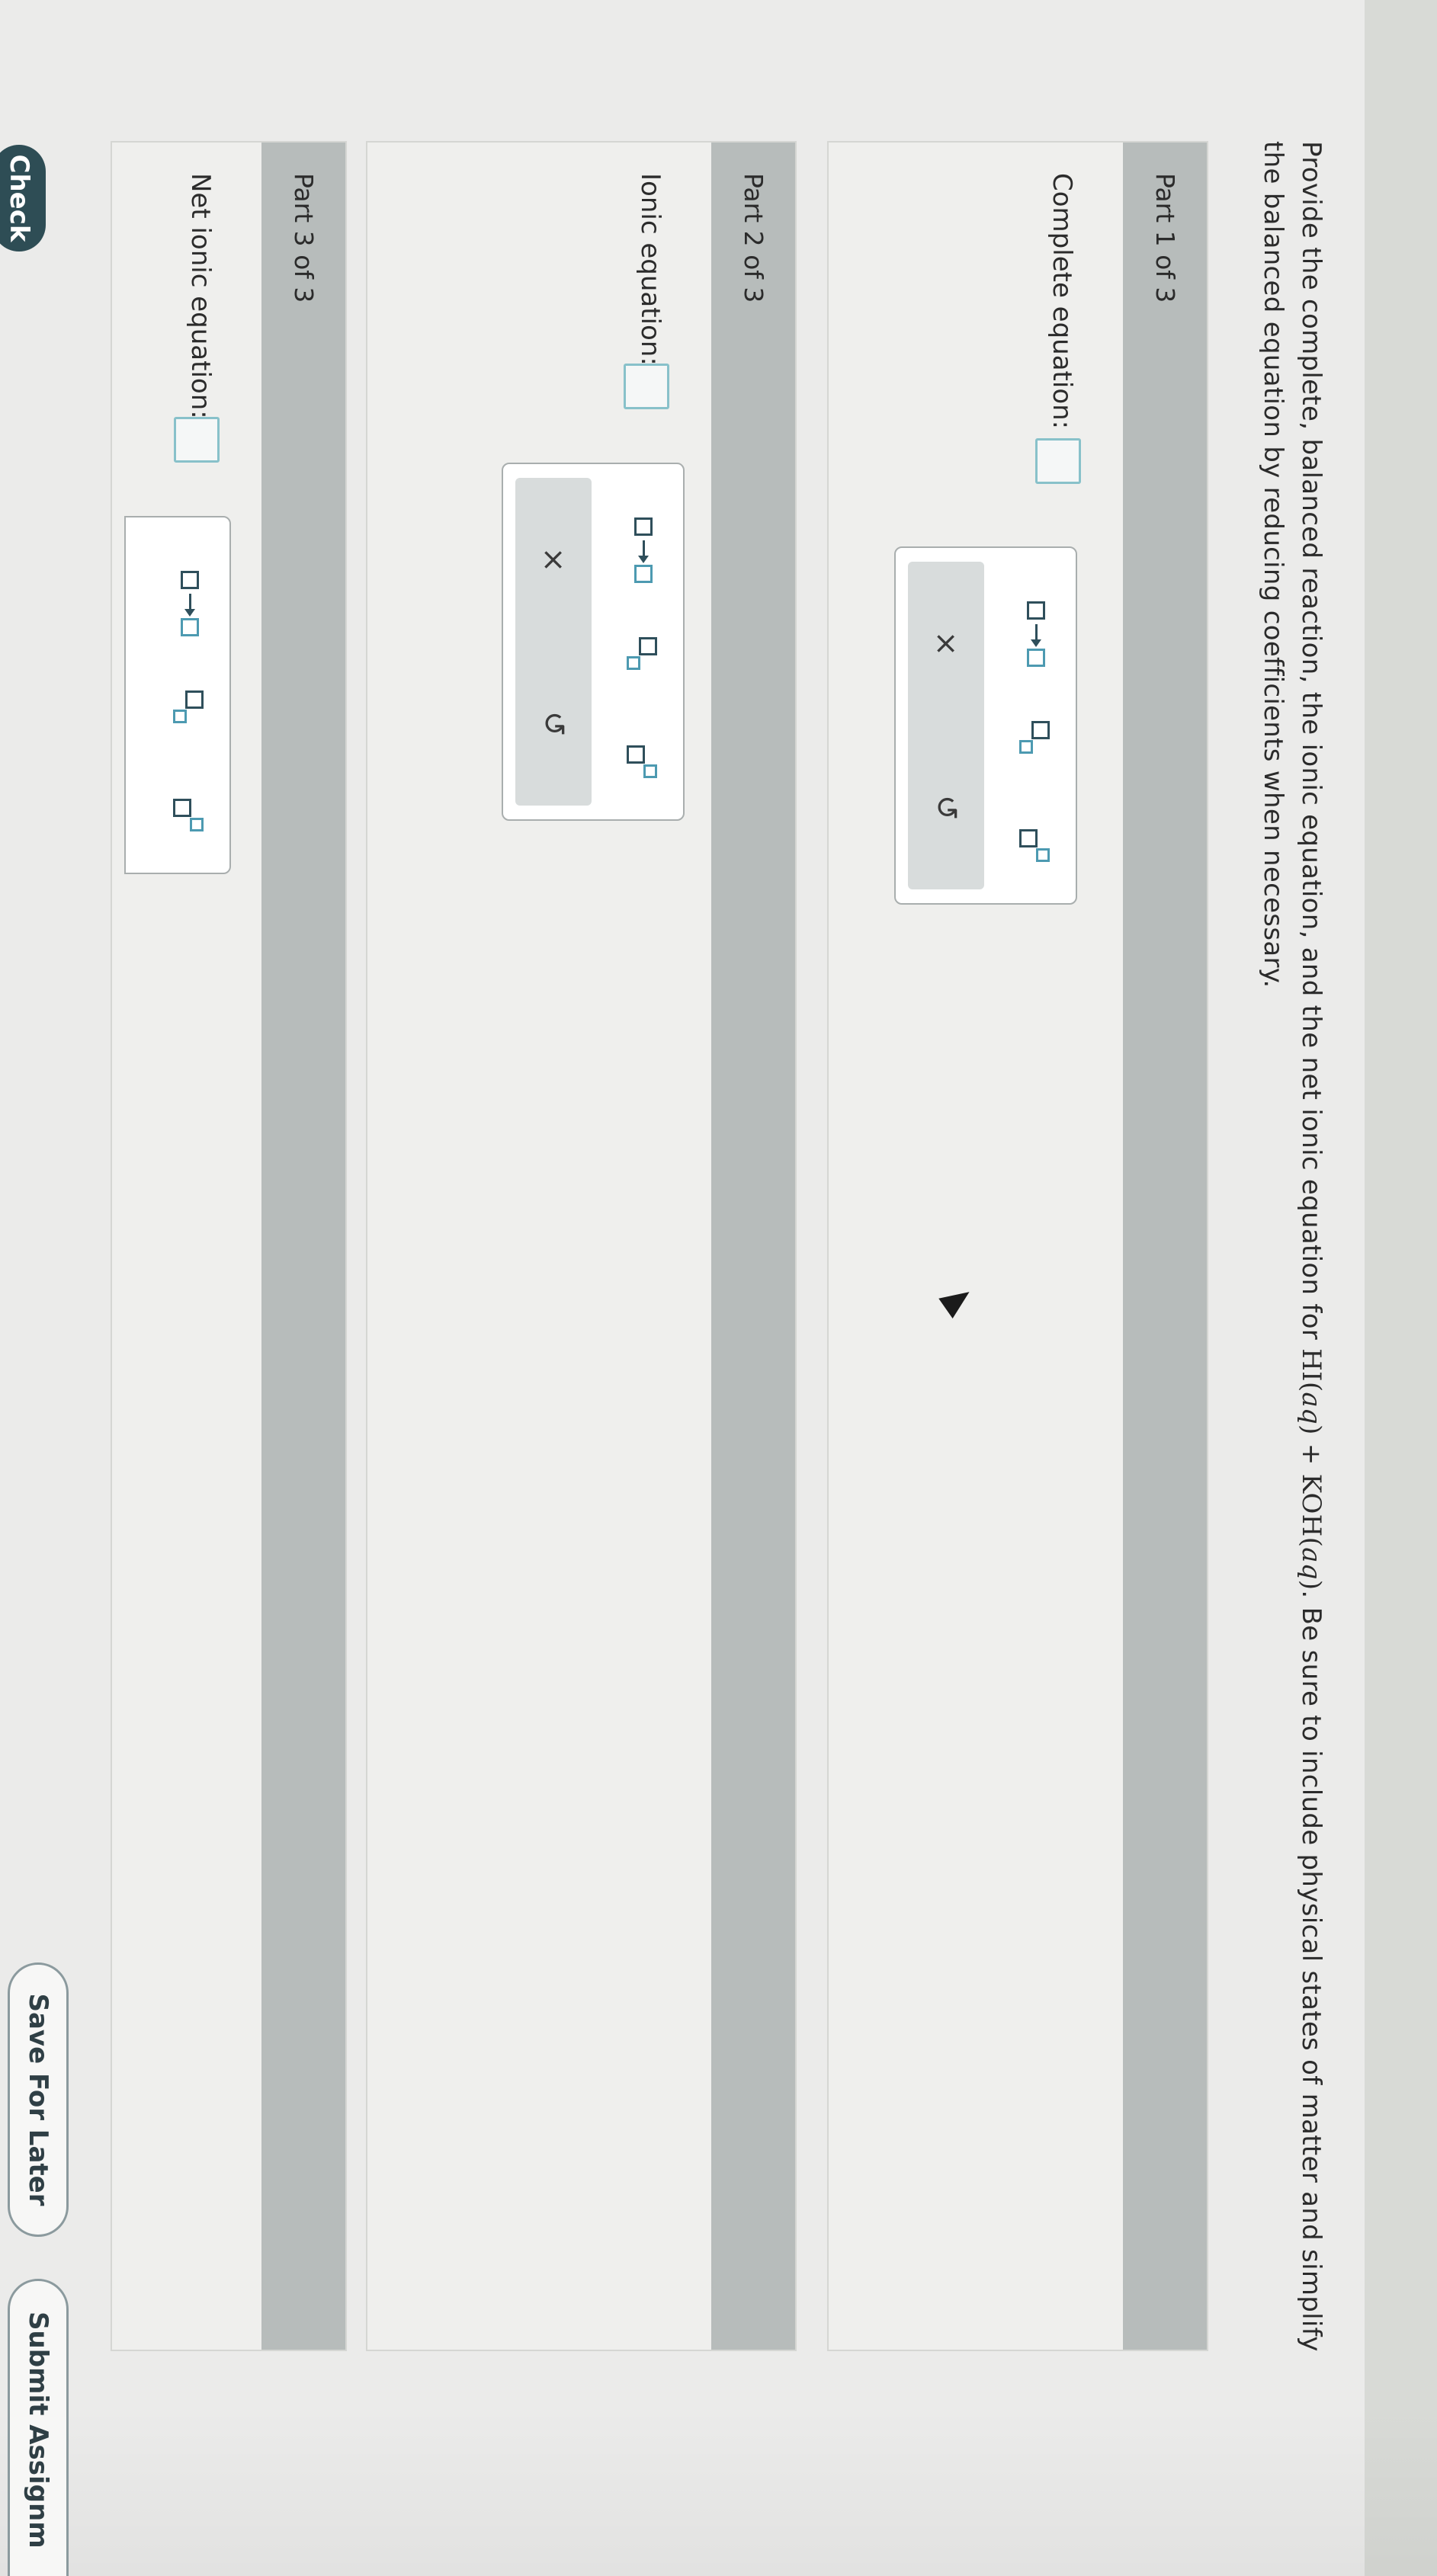 The image size is (1437, 2576). Describe the element at coordinates (229, 1246) in the screenshot. I see `part-3-panel: Part 3 of 3 Net ionic equation:` at that location.